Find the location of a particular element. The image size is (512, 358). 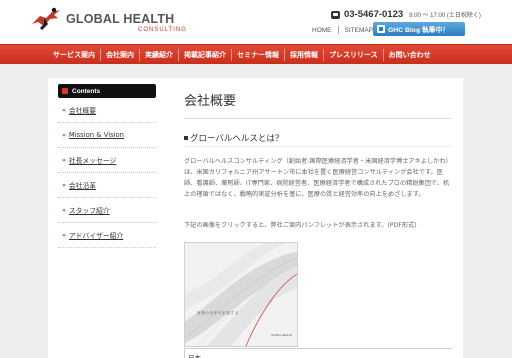

phone-number: 03-5467-0123 is located at coordinates (374, 14).